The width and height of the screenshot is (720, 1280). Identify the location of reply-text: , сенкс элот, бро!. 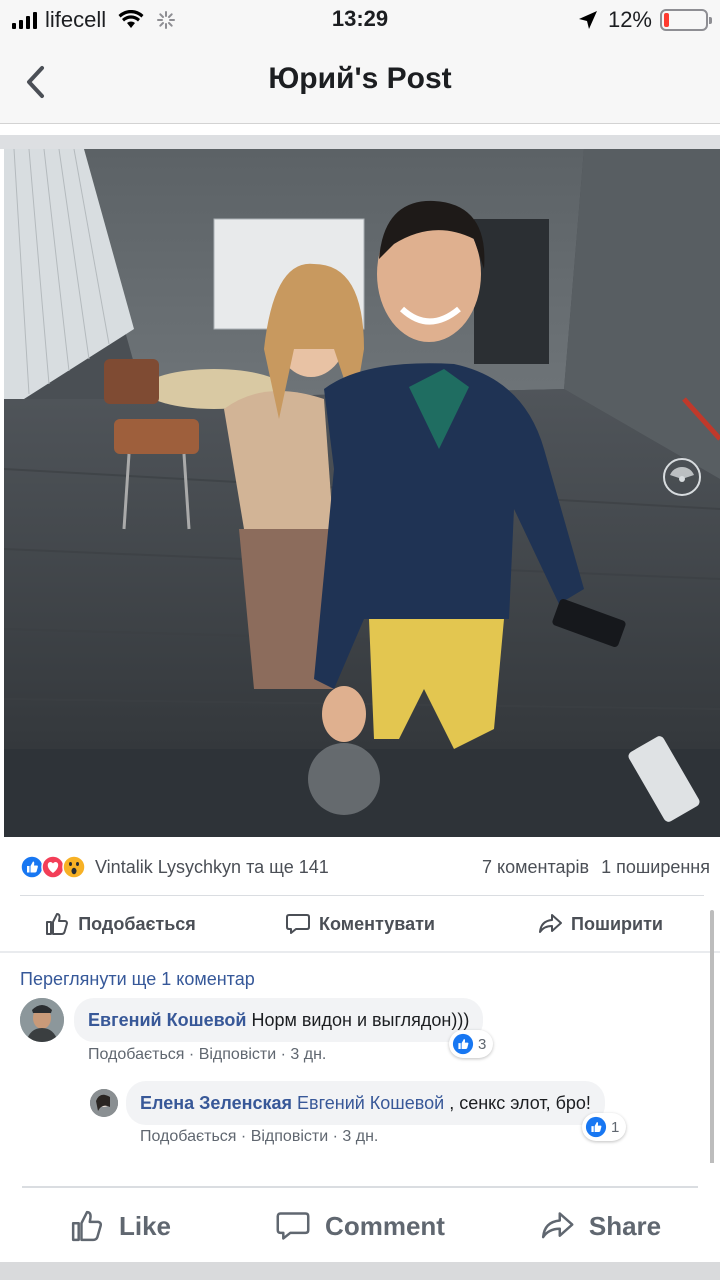
(520, 1102).